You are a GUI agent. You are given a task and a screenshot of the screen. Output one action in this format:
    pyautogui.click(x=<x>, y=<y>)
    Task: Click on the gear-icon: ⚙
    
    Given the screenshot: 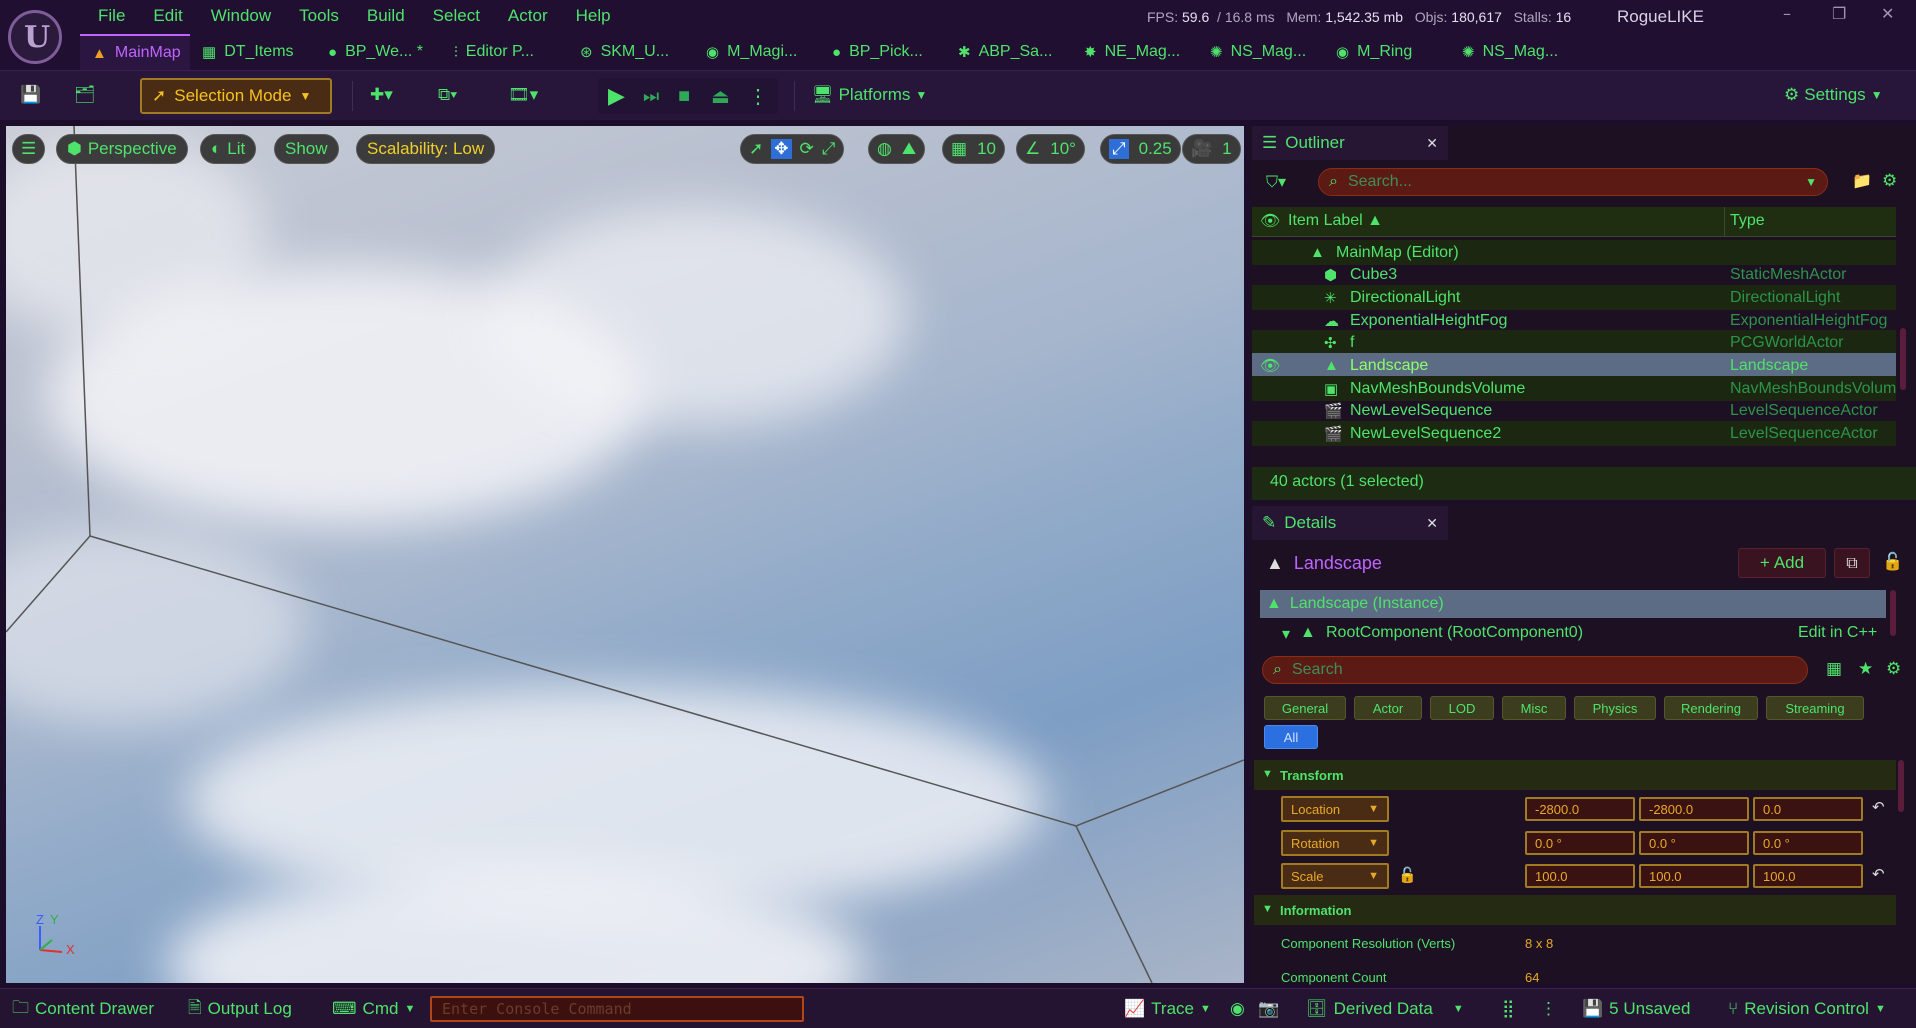 What is the action you would take?
    pyautogui.click(x=1893, y=669)
    